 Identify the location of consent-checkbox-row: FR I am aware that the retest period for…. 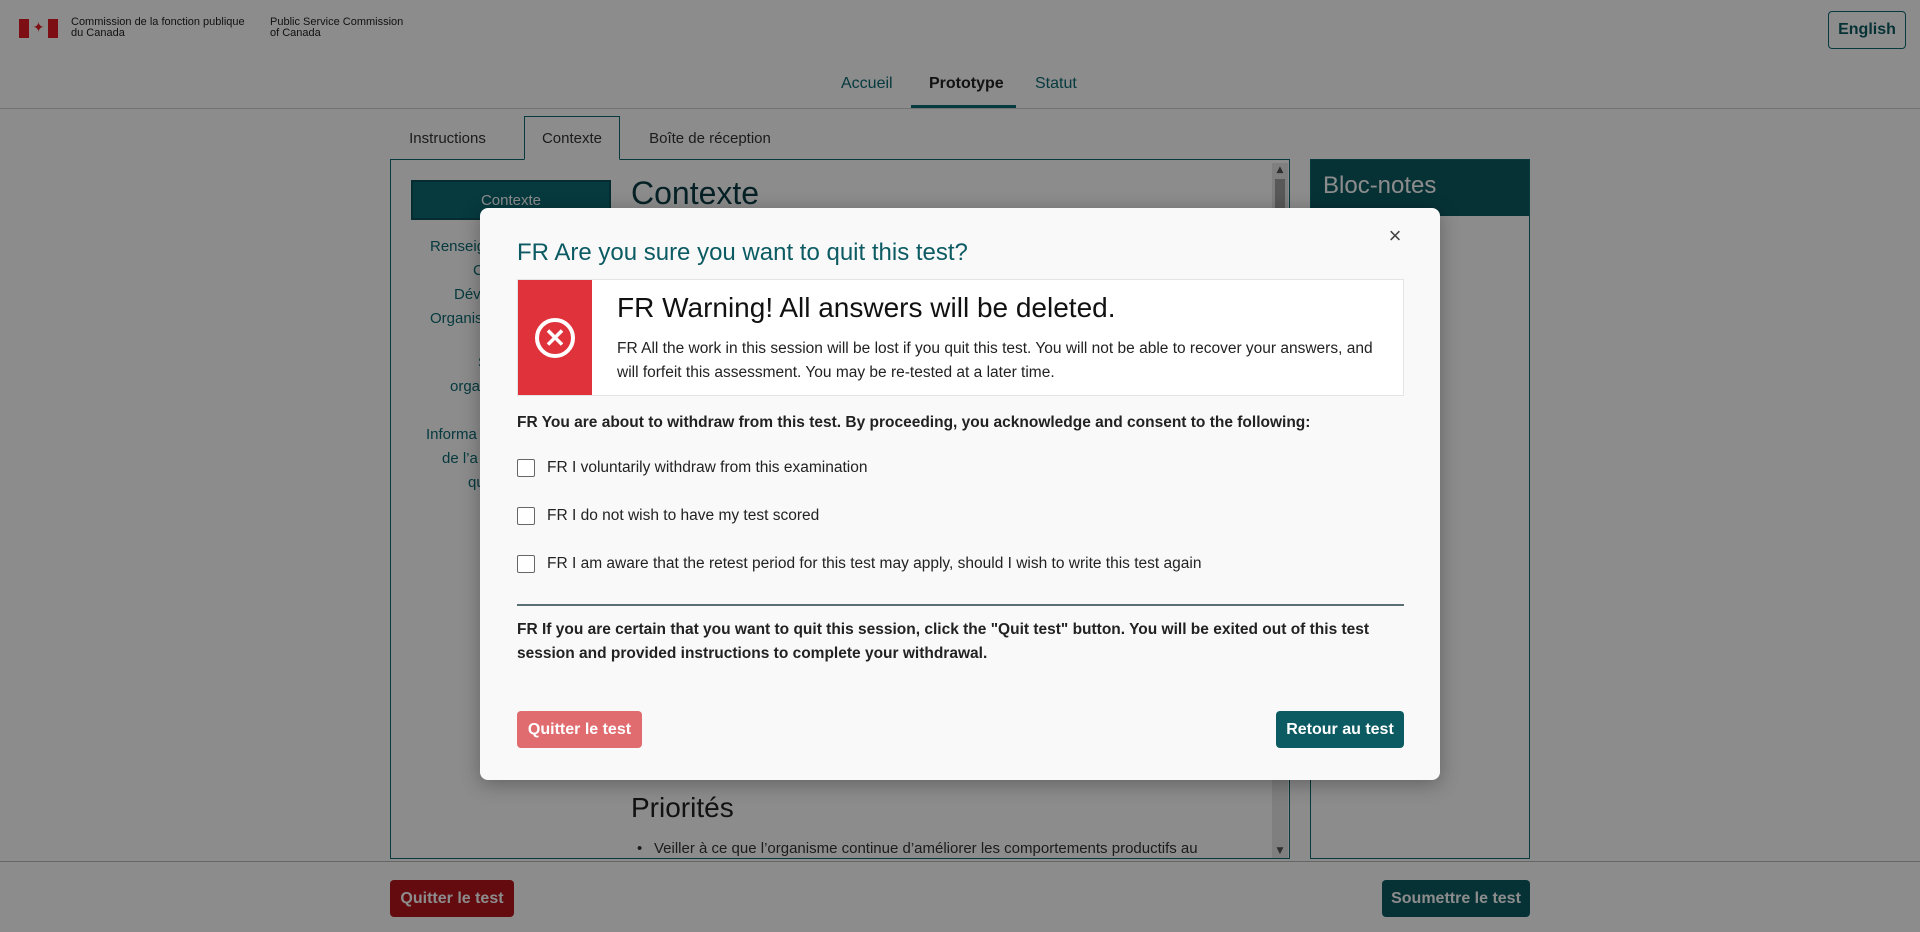
(859, 564).